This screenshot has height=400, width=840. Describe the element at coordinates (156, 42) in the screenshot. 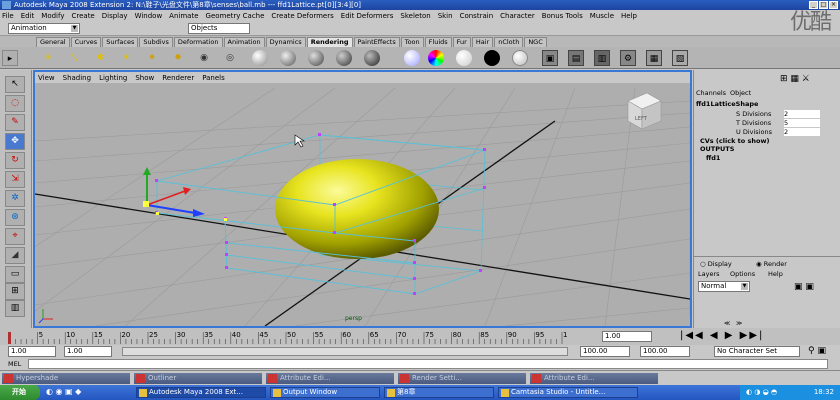

I see `tab-subdivs: Subdivs` at that location.